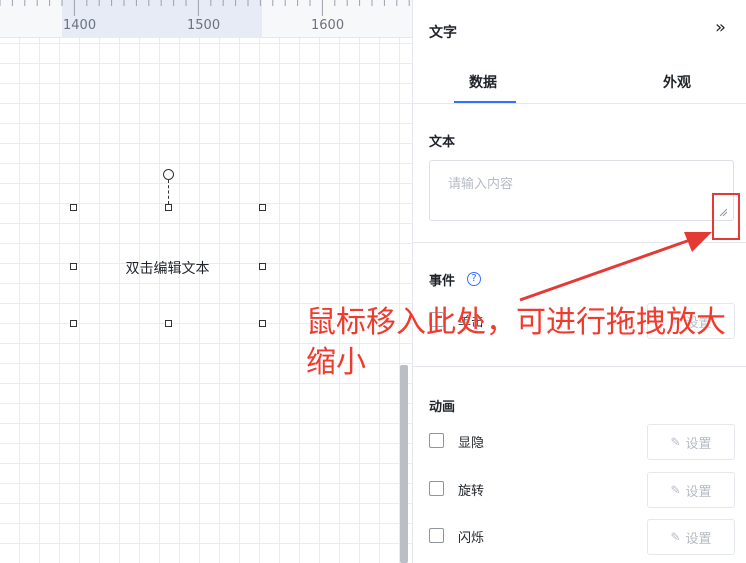 The image size is (746, 563). I want to click on animation-blink-label: 闪烁, so click(471, 538).